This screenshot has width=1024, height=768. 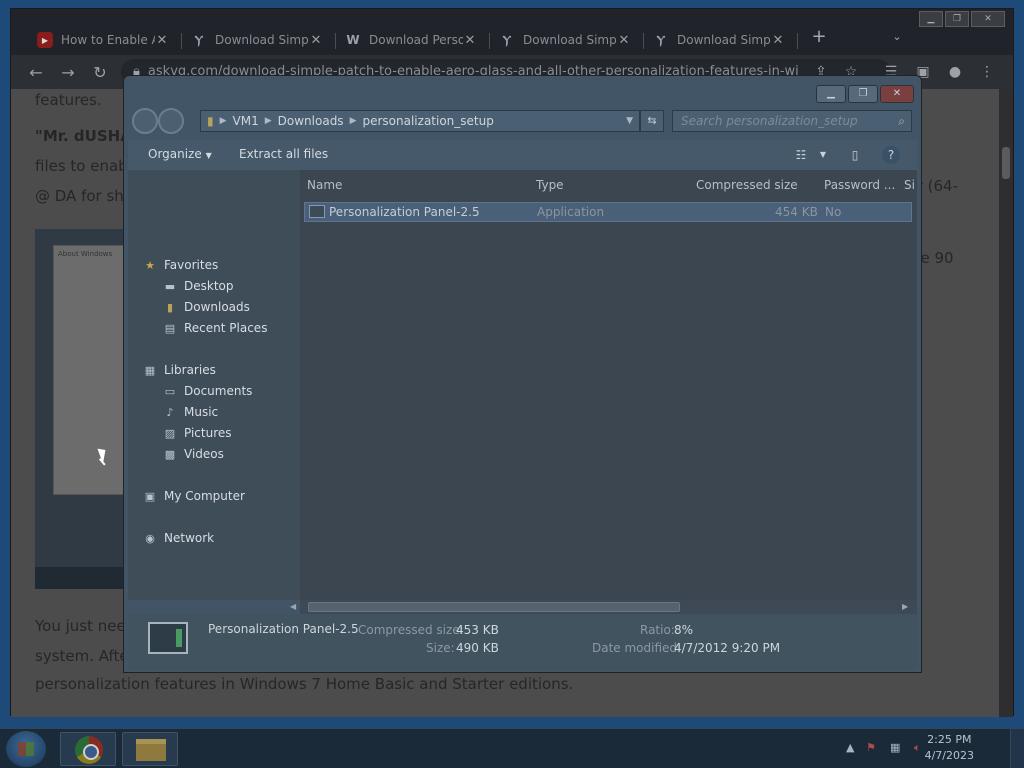 What do you see at coordinates (293, 607) in the screenshot?
I see `scroll-left-arrow-icon: ◀` at bounding box center [293, 607].